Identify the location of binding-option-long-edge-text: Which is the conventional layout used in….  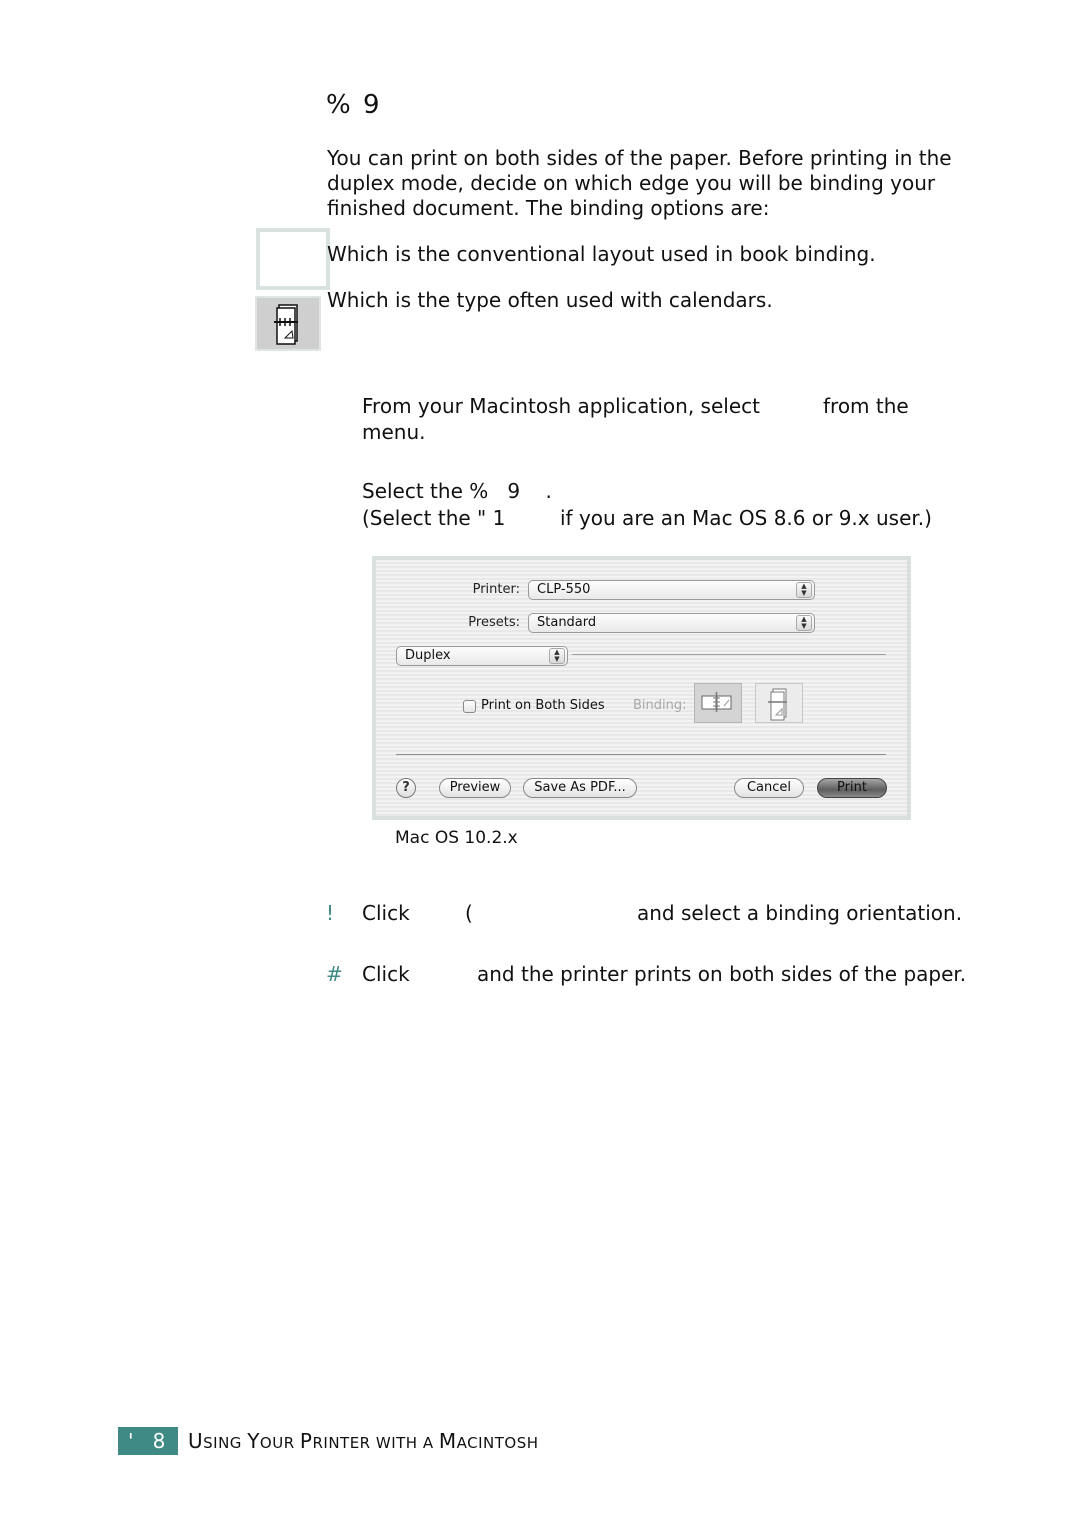
(601, 254).